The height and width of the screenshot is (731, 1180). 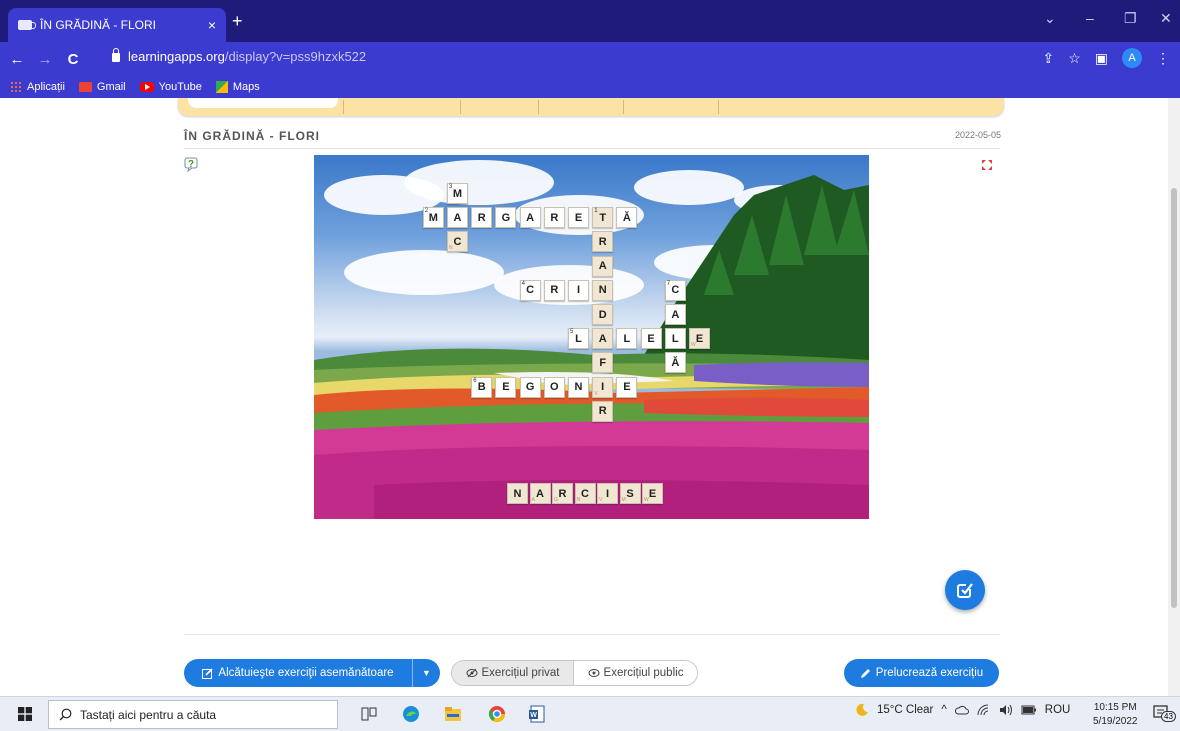 I want to click on page-scrollbar, so click(x=1174, y=397).